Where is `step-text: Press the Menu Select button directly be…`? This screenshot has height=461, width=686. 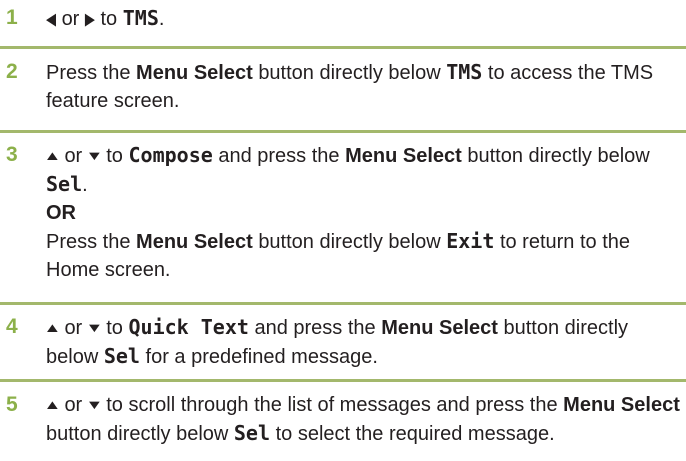
step-text: Press the Menu Select button directly be… is located at coordinates (350, 86).